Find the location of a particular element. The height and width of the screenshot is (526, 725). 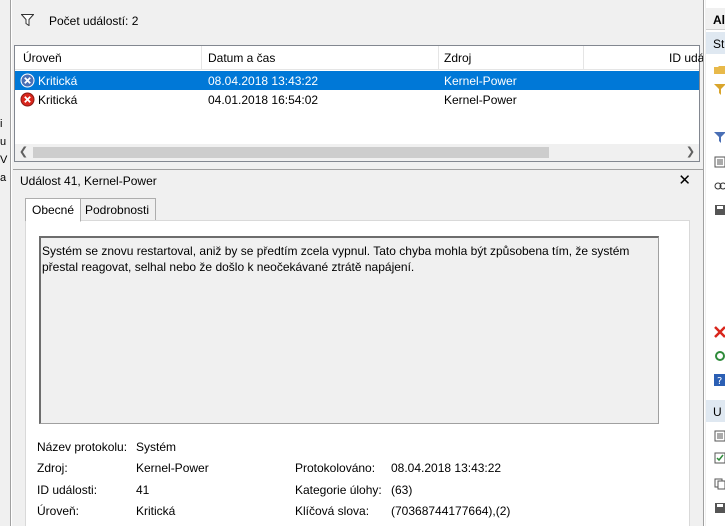

pane-splitter-right is located at coordinates (704, 263).